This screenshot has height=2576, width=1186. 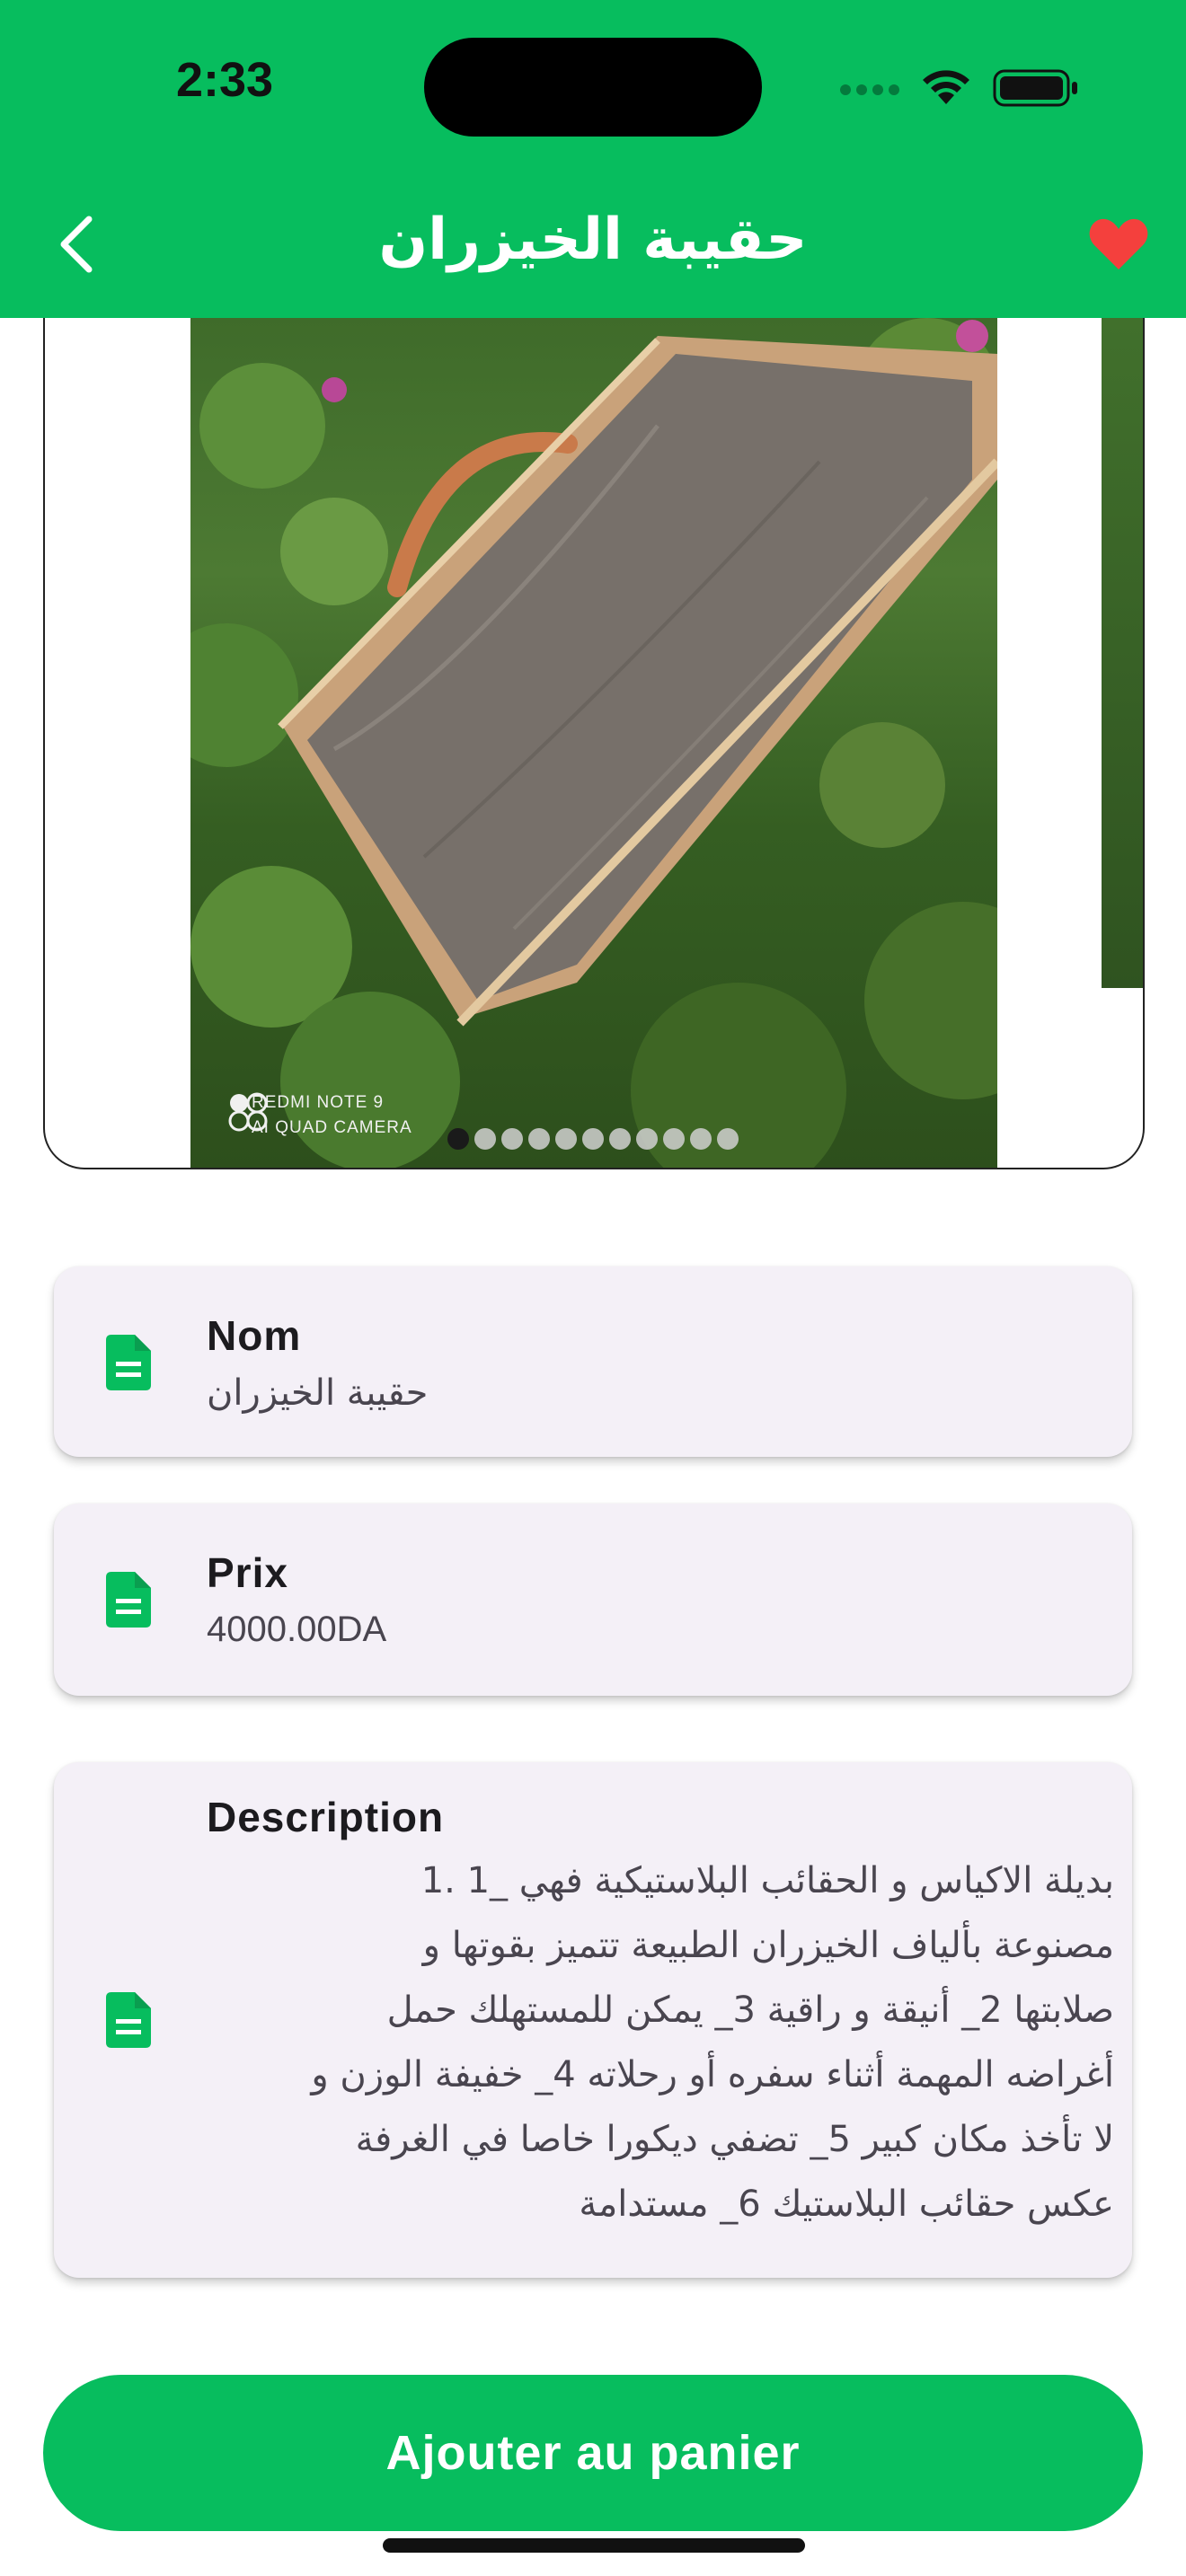 What do you see at coordinates (332, 1127) in the screenshot?
I see `watermark-line2: AI QUAD CAMERA` at bounding box center [332, 1127].